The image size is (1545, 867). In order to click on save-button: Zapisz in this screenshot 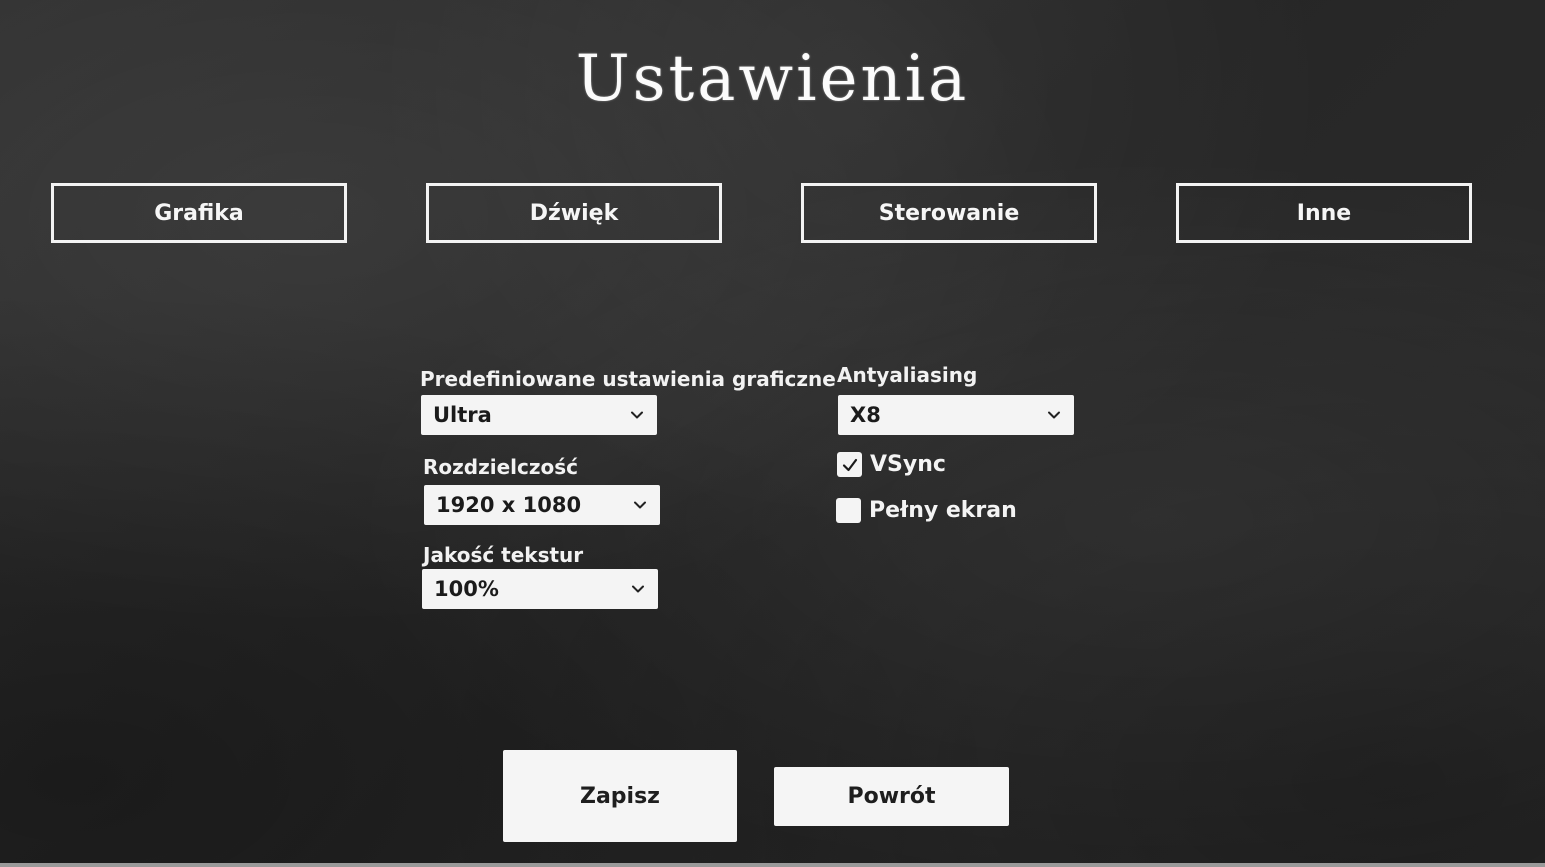, I will do `click(620, 796)`.